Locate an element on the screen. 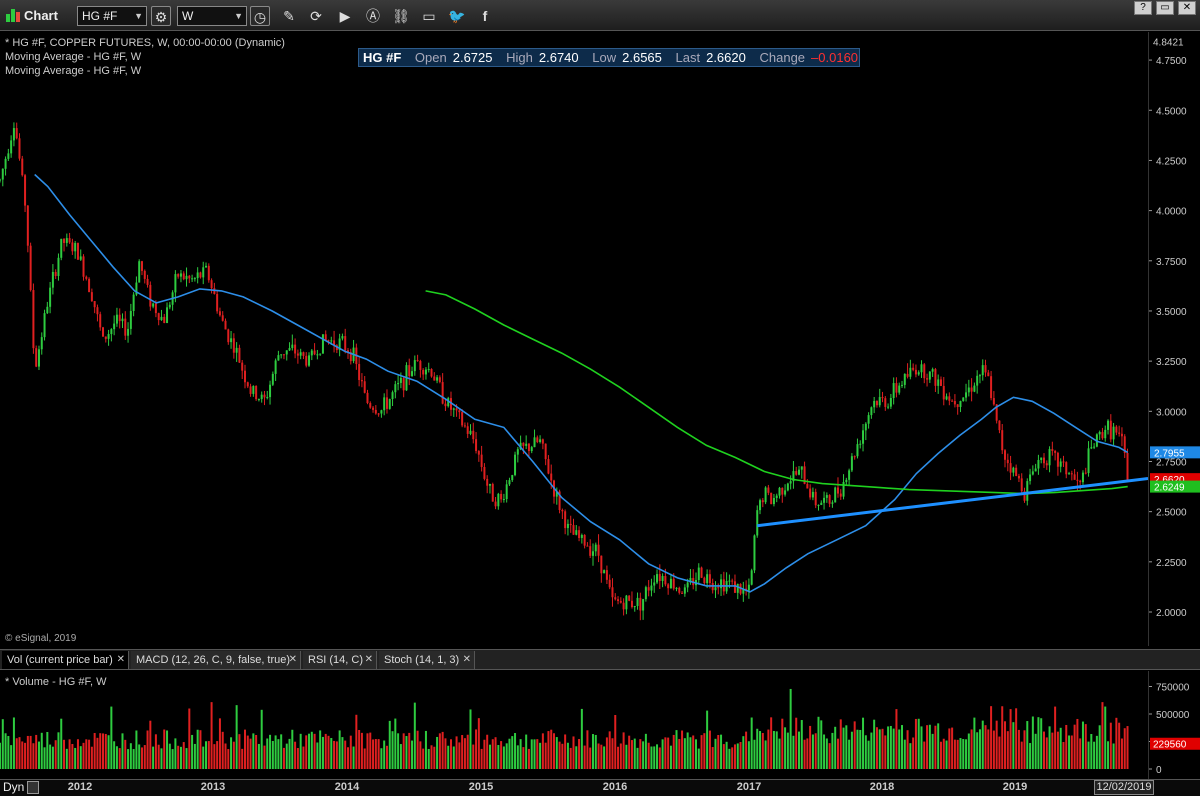 This screenshot has width=1200, height=796. help-button: ? is located at coordinates (1143, 8).